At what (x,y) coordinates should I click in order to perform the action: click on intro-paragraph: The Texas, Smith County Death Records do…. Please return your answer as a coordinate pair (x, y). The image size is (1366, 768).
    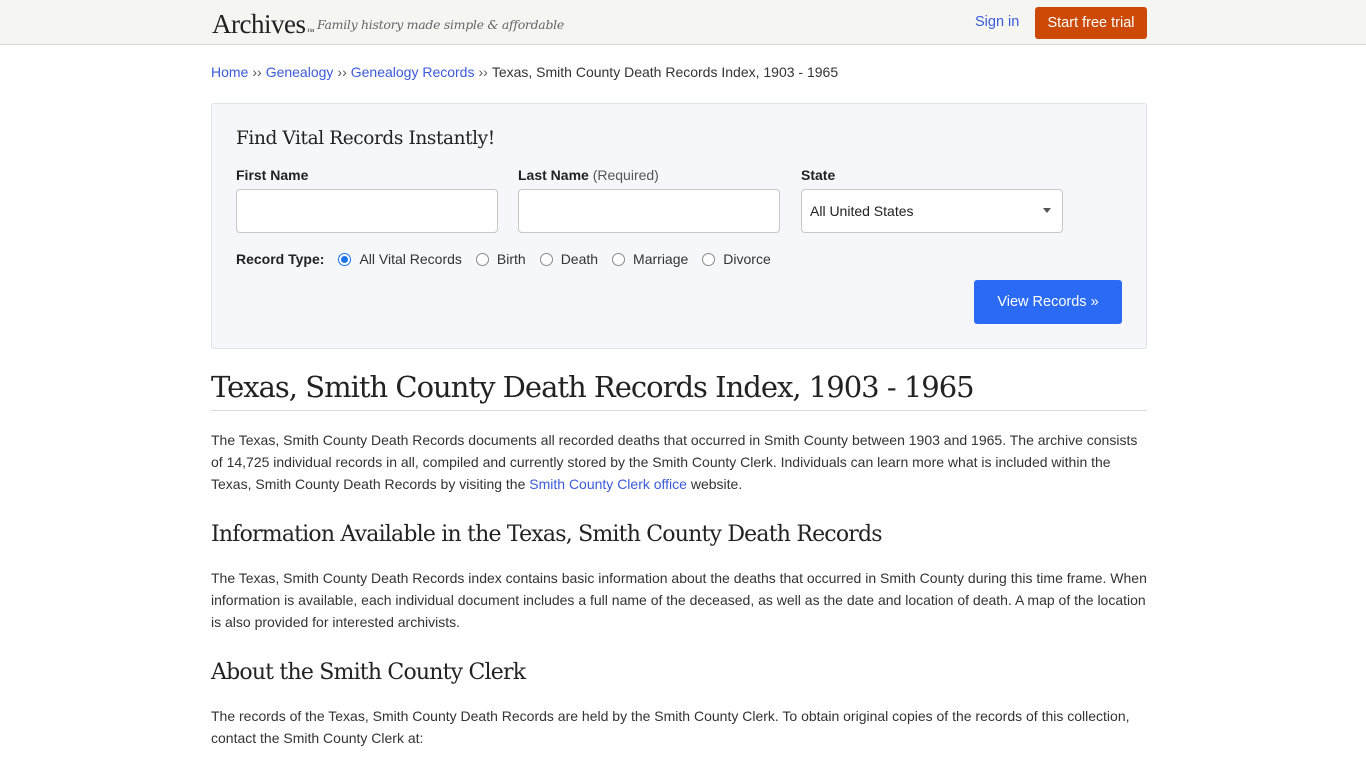
    Looking at the image, I should click on (679, 462).